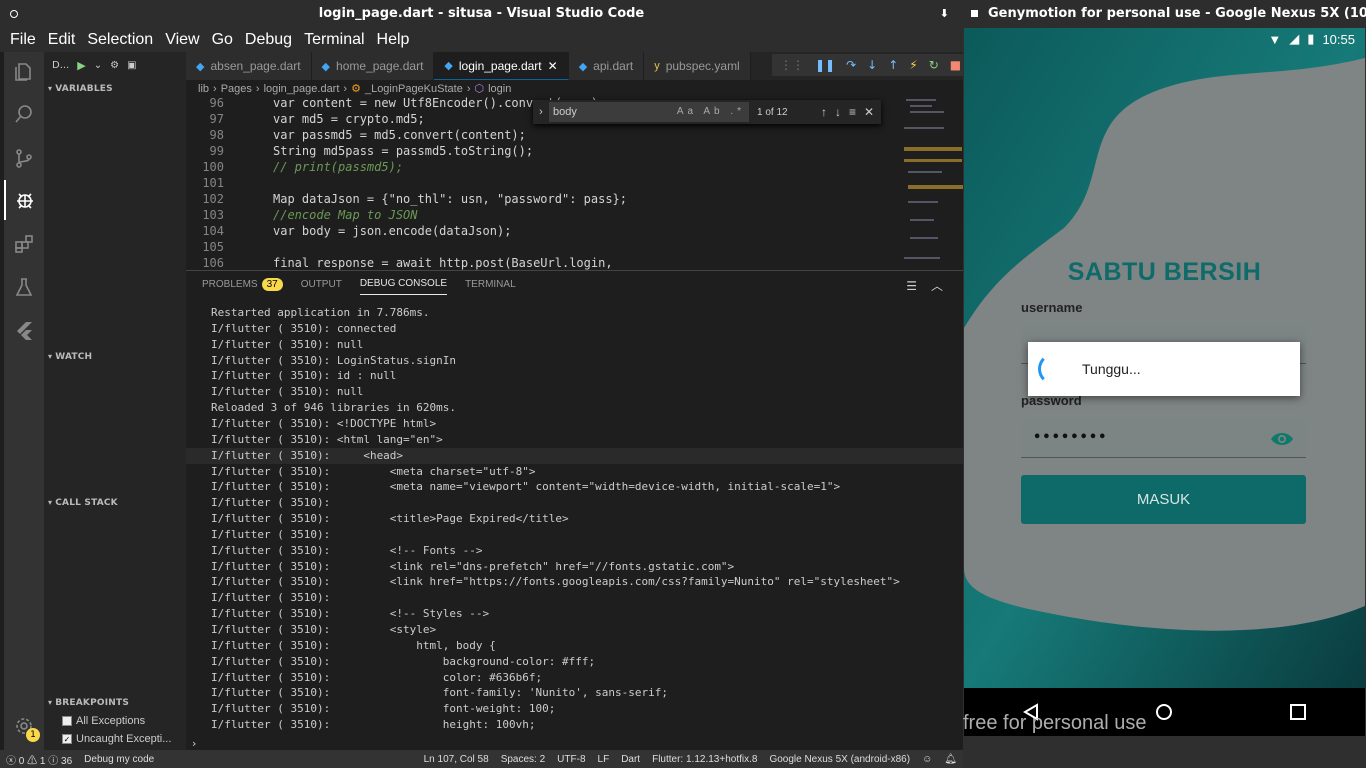 This screenshot has width=1366, height=768. What do you see at coordinates (115, 503) in the screenshot?
I see `section-call-stack: ▾ CALL STACK` at bounding box center [115, 503].